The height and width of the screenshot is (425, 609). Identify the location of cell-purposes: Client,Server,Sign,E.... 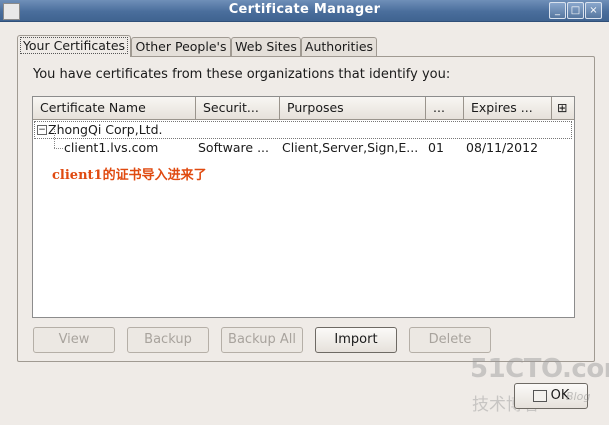
(350, 147).